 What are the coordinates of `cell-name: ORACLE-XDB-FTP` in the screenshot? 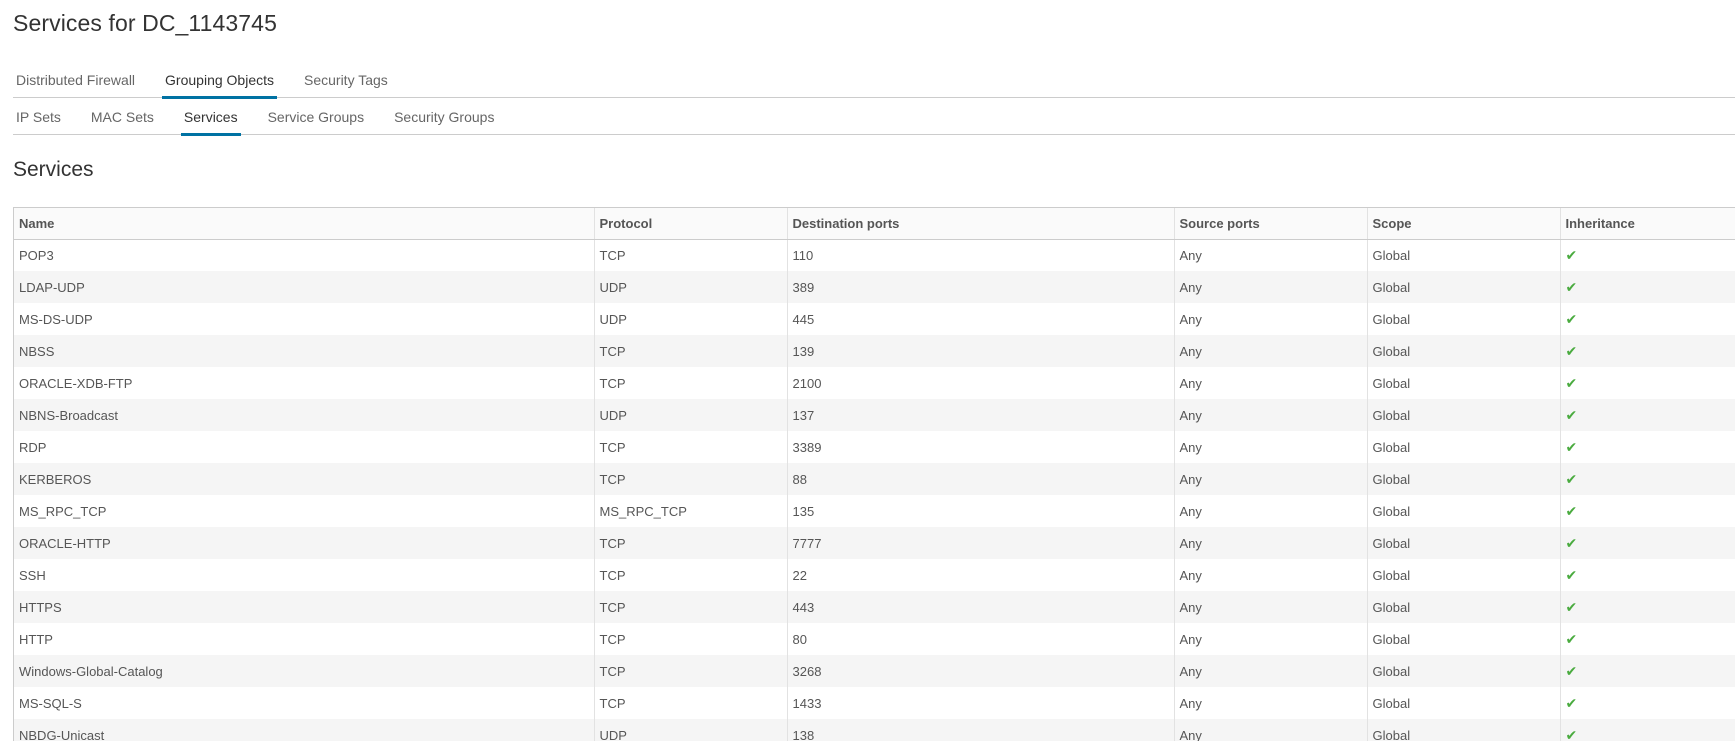 It's located at (304, 383).